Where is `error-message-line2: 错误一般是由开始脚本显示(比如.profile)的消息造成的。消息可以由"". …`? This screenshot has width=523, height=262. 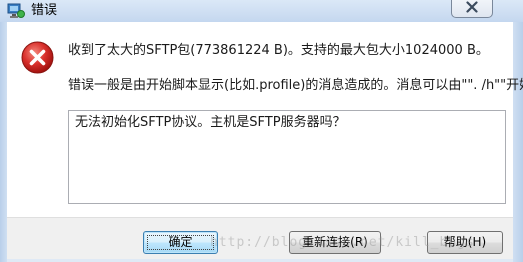
error-message-line2: 错误一般是由开始脚本显示(比如.profile)的消息造成的。消息可以由"". … is located at coordinates (295, 85).